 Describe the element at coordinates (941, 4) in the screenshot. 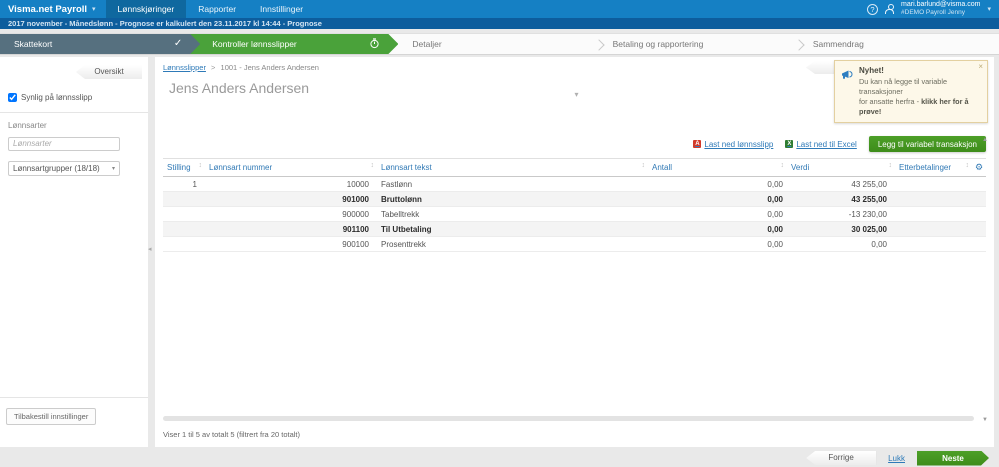

I see `user-email: mari.barlund@visma.com` at that location.